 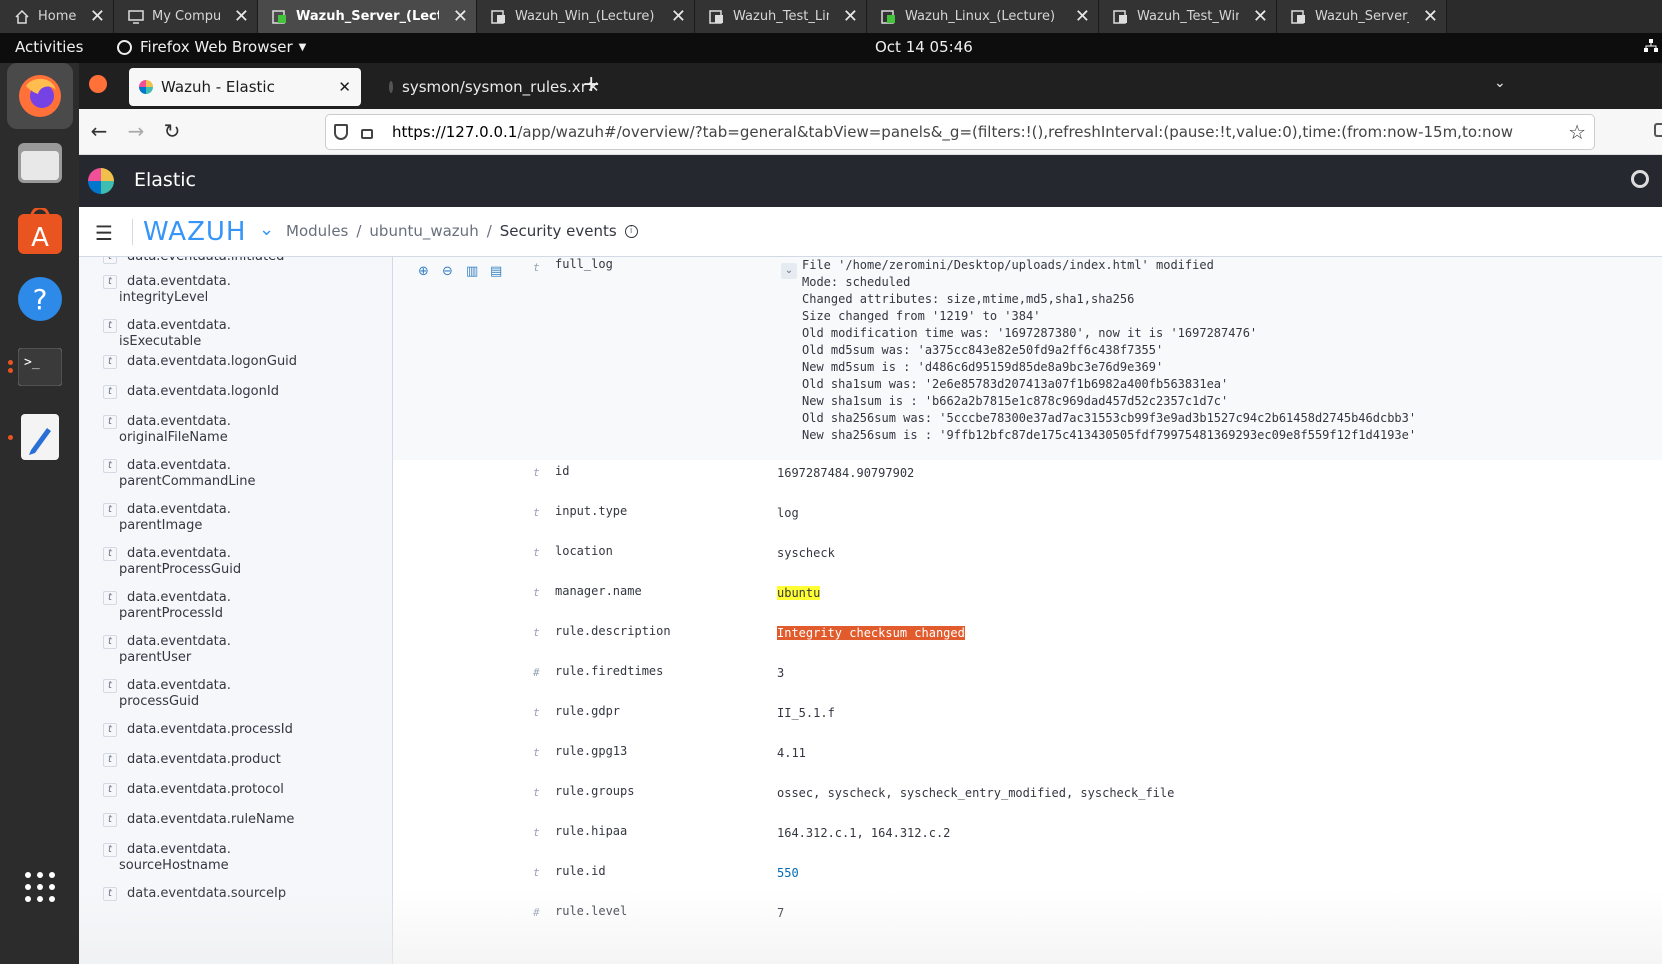 What do you see at coordinates (98, 84) in the screenshot?
I see `firefox-view-icon` at bounding box center [98, 84].